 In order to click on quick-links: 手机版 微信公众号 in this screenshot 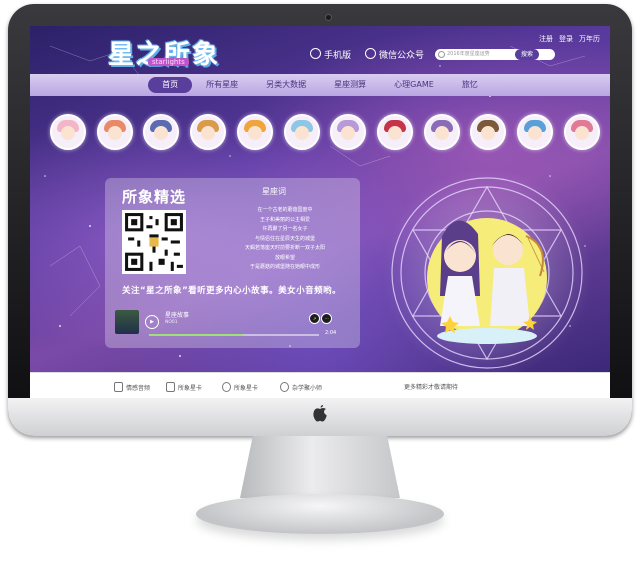, I will do `click(367, 54)`.